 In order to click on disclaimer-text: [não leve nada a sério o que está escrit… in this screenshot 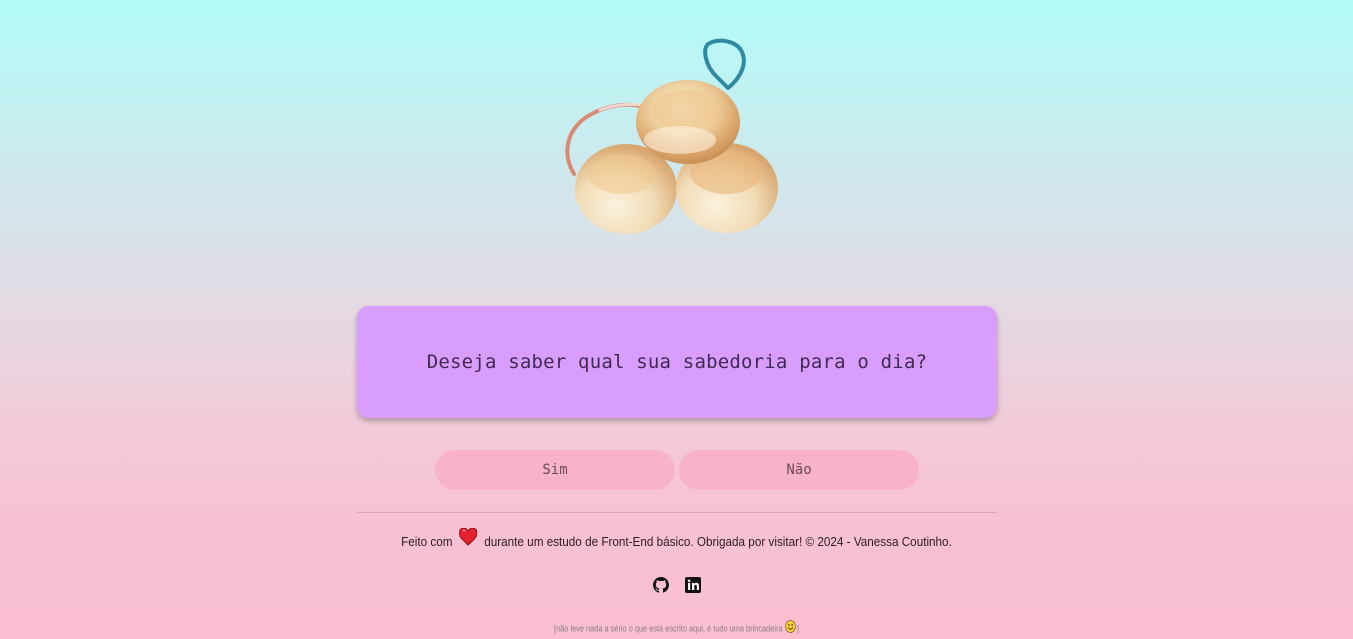, I will do `click(676, 629)`.